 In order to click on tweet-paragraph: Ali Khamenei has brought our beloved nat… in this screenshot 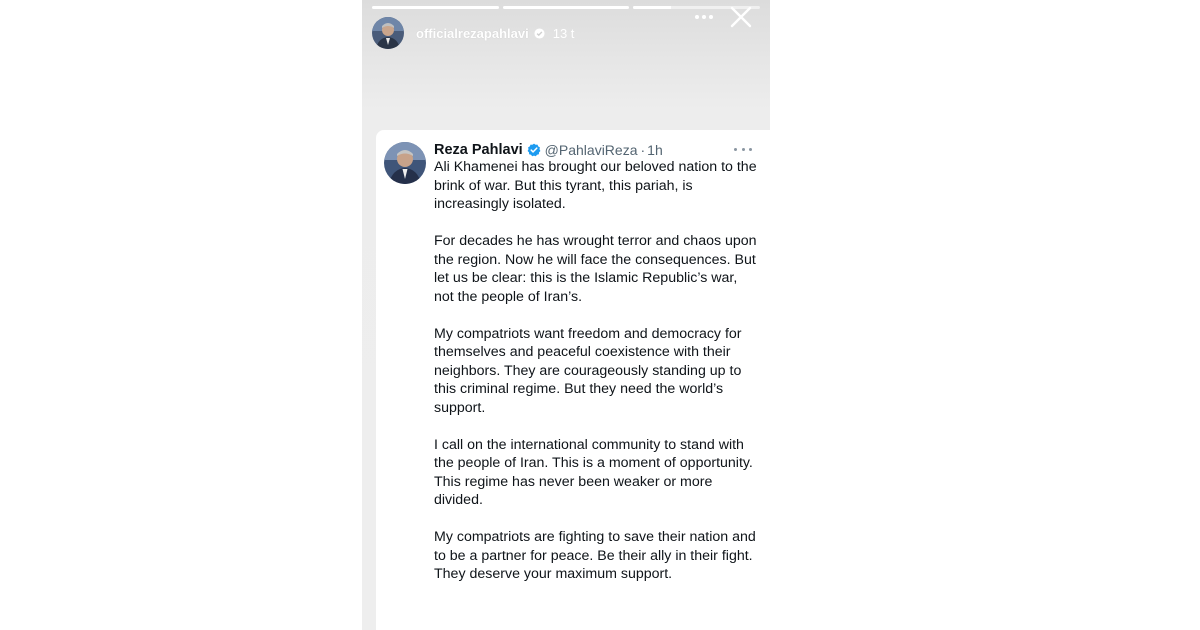, I will do `click(595, 185)`.